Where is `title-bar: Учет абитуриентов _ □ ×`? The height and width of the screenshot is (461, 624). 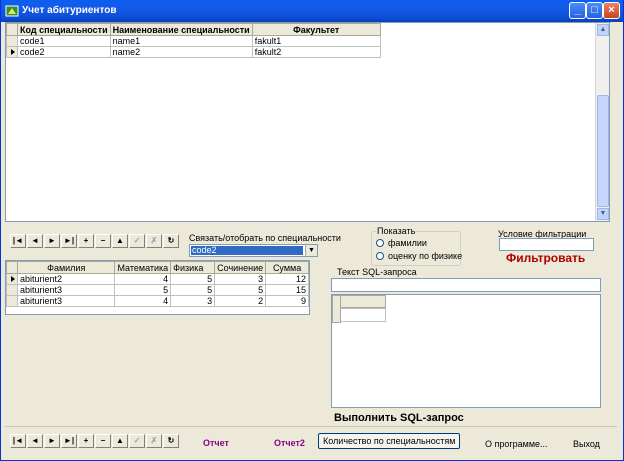 title-bar: Учет абитуриентов _ □ × is located at coordinates (312, 11).